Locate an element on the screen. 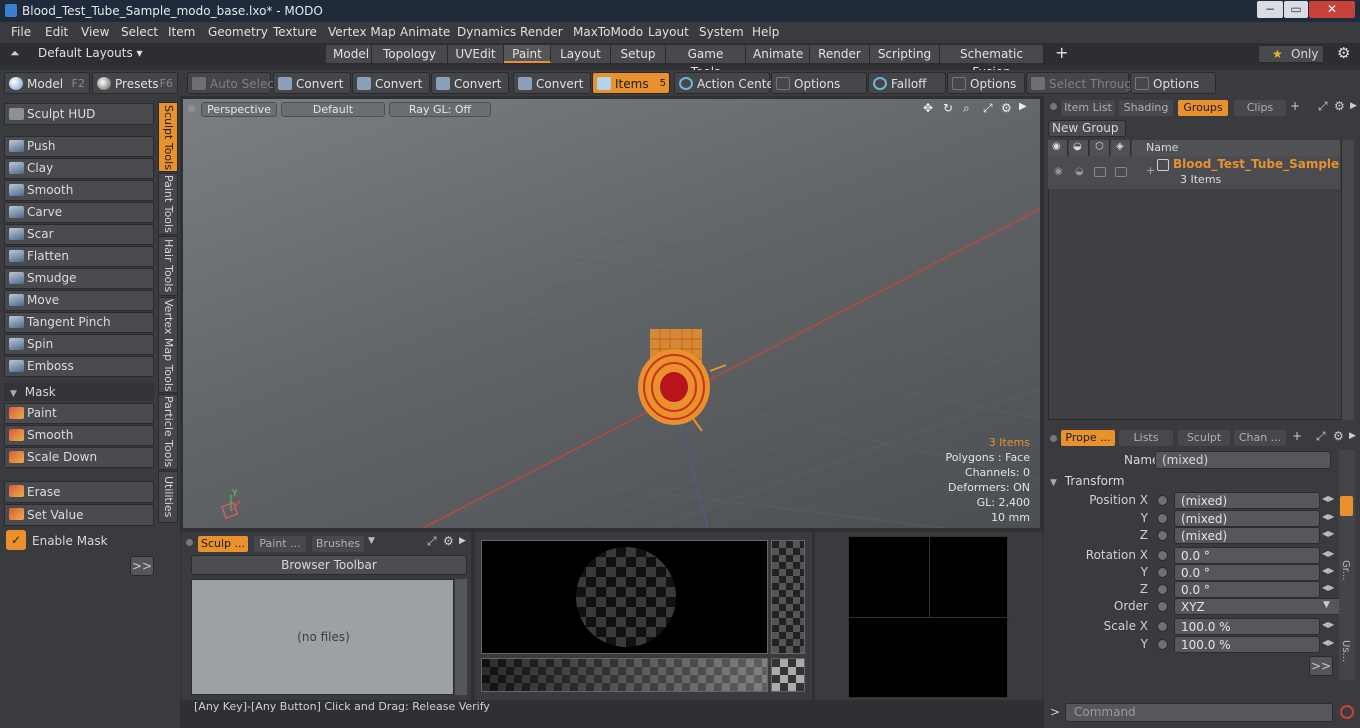 This screenshot has height=728, width=1360. tool-tangent-pinch: Tangent Pinch is located at coordinates (79, 322).